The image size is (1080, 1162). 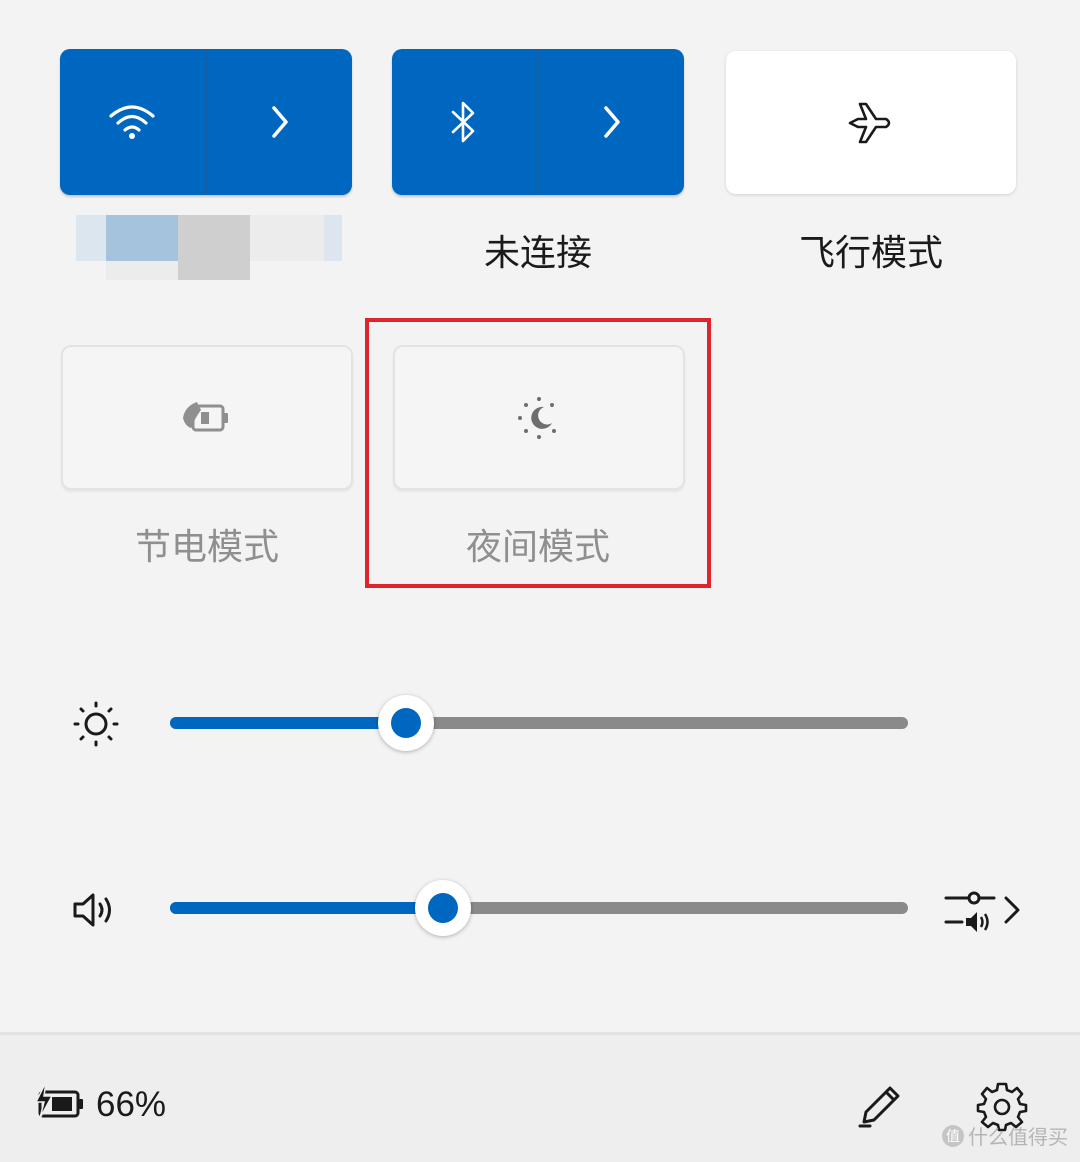 I want to click on wifi-tile, so click(x=206, y=122).